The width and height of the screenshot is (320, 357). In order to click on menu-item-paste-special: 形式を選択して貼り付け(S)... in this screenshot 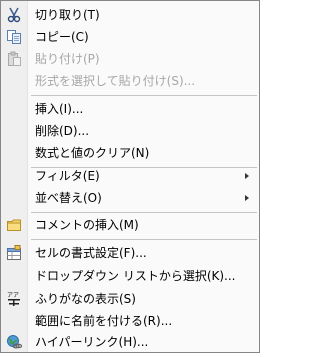, I will do `click(130, 81)`.